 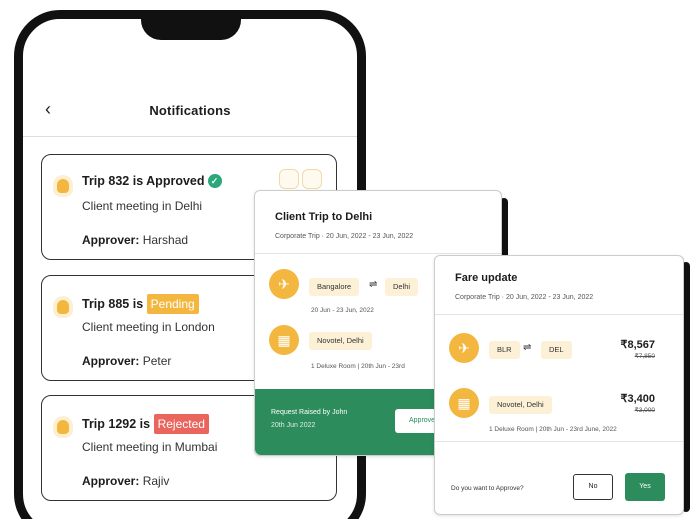 I want to click on check-circle-icon: ✓, so click(x=214, y=180).